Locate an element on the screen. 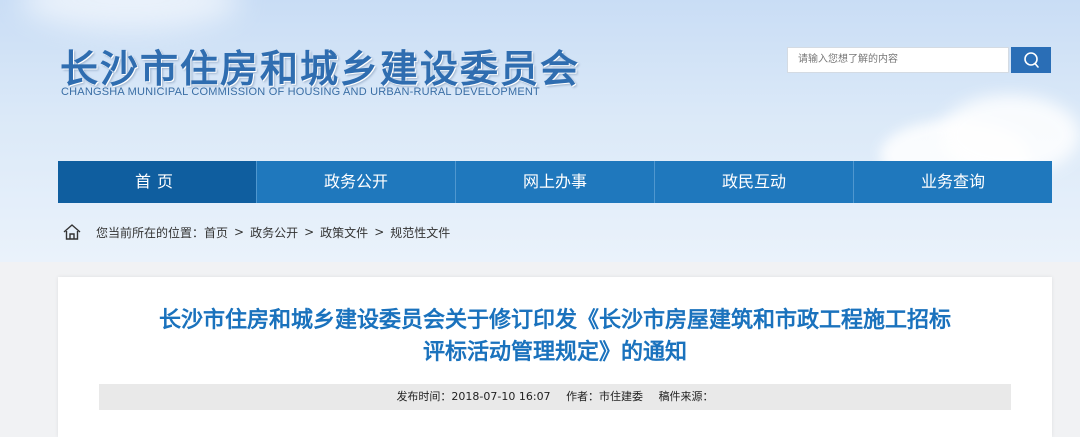  breadcrumb-link-normative-documents: 规范性文件 is located at coordinates (420, 232).